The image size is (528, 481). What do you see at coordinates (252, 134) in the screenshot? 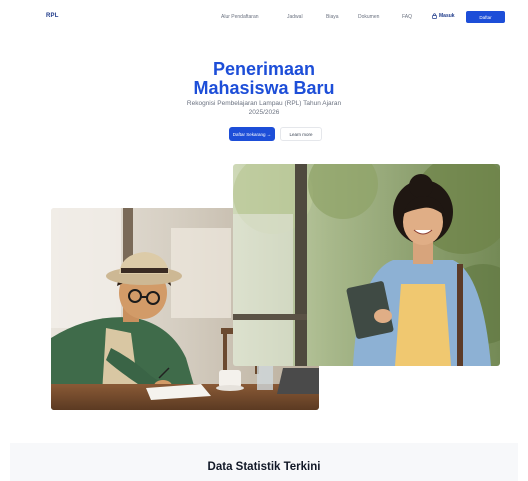
I see `register-now-button: Daftar Sekarang →` at bounding box center [252, 134].